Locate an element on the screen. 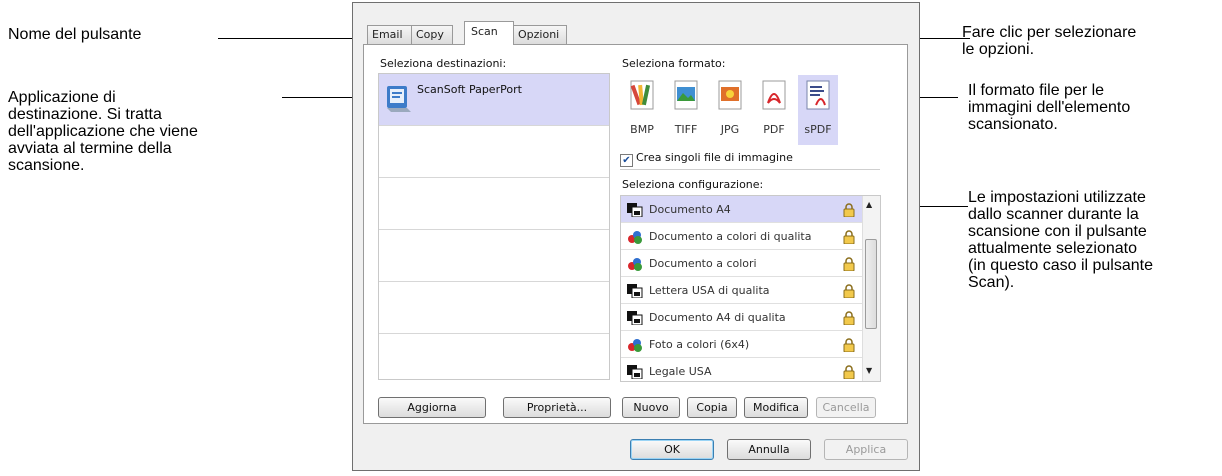  format-label-pdf: PDF is located at coordinates (774, 129).